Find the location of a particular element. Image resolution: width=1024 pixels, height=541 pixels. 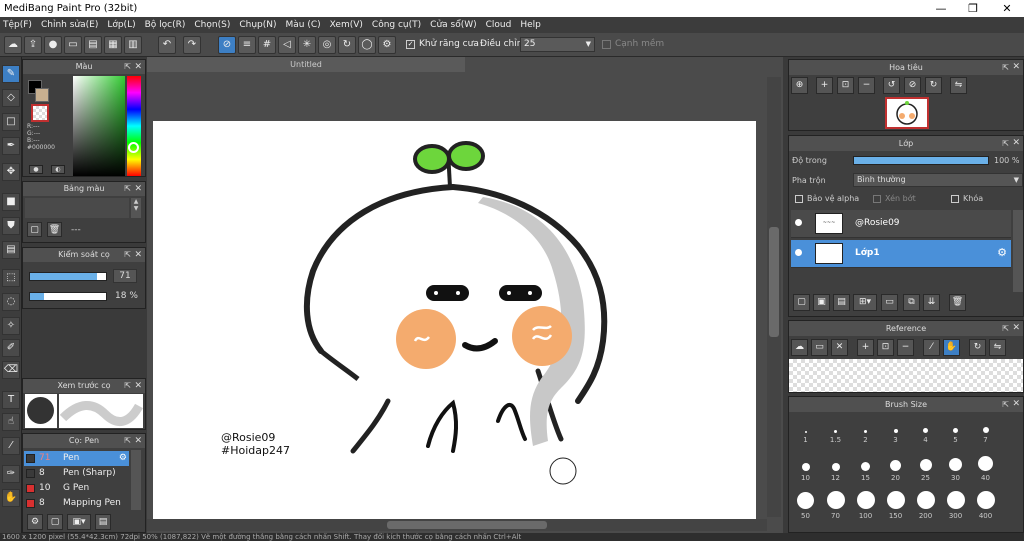

page-icon: ▤ is located at coordinates (93, 45).